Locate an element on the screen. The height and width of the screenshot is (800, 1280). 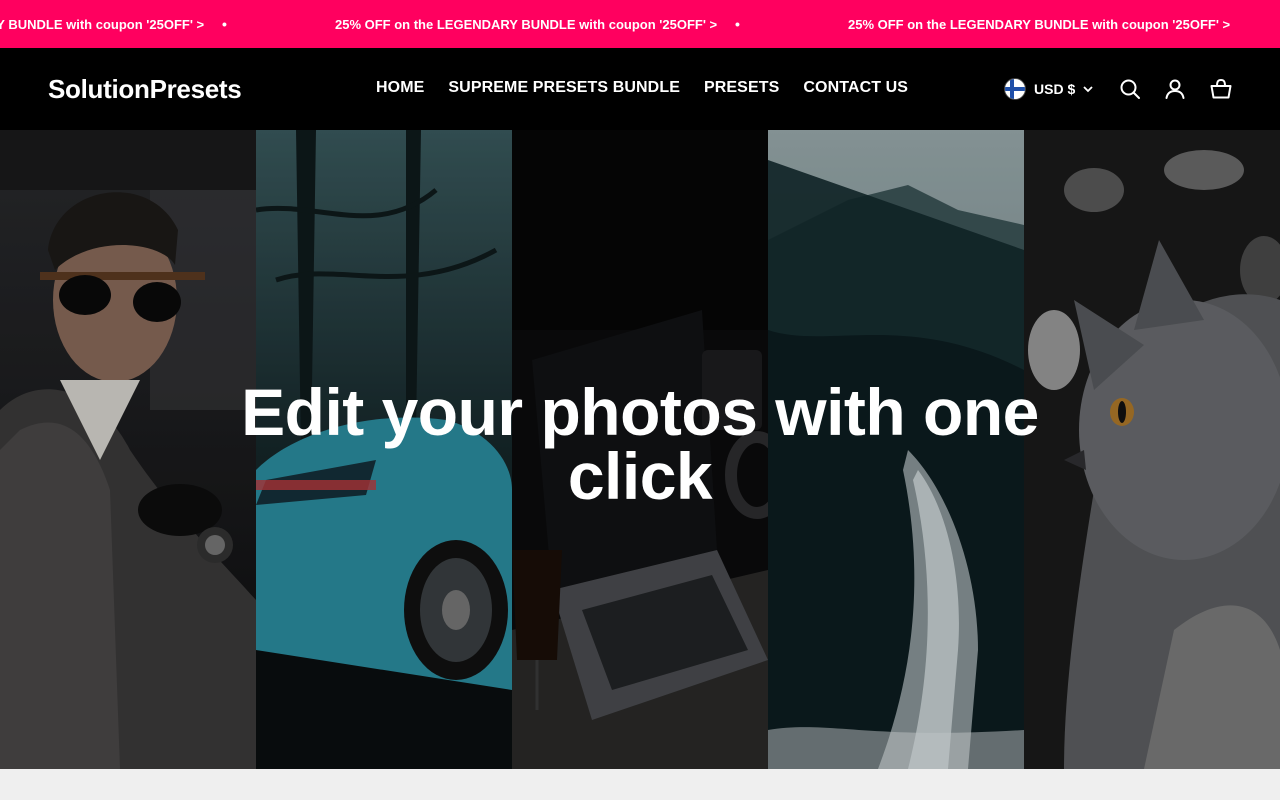
nav-home: HOME is located at coordinates (400, 88).